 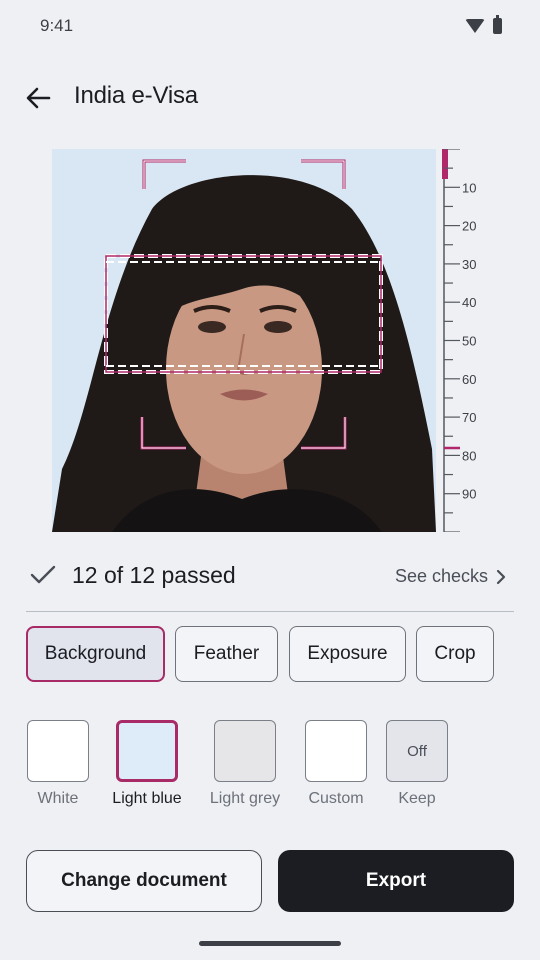 What do you see at coordinates (469, 494) in the screenshot?
I see `ruler-tick-label: 90` at bounding box center [469, 494].